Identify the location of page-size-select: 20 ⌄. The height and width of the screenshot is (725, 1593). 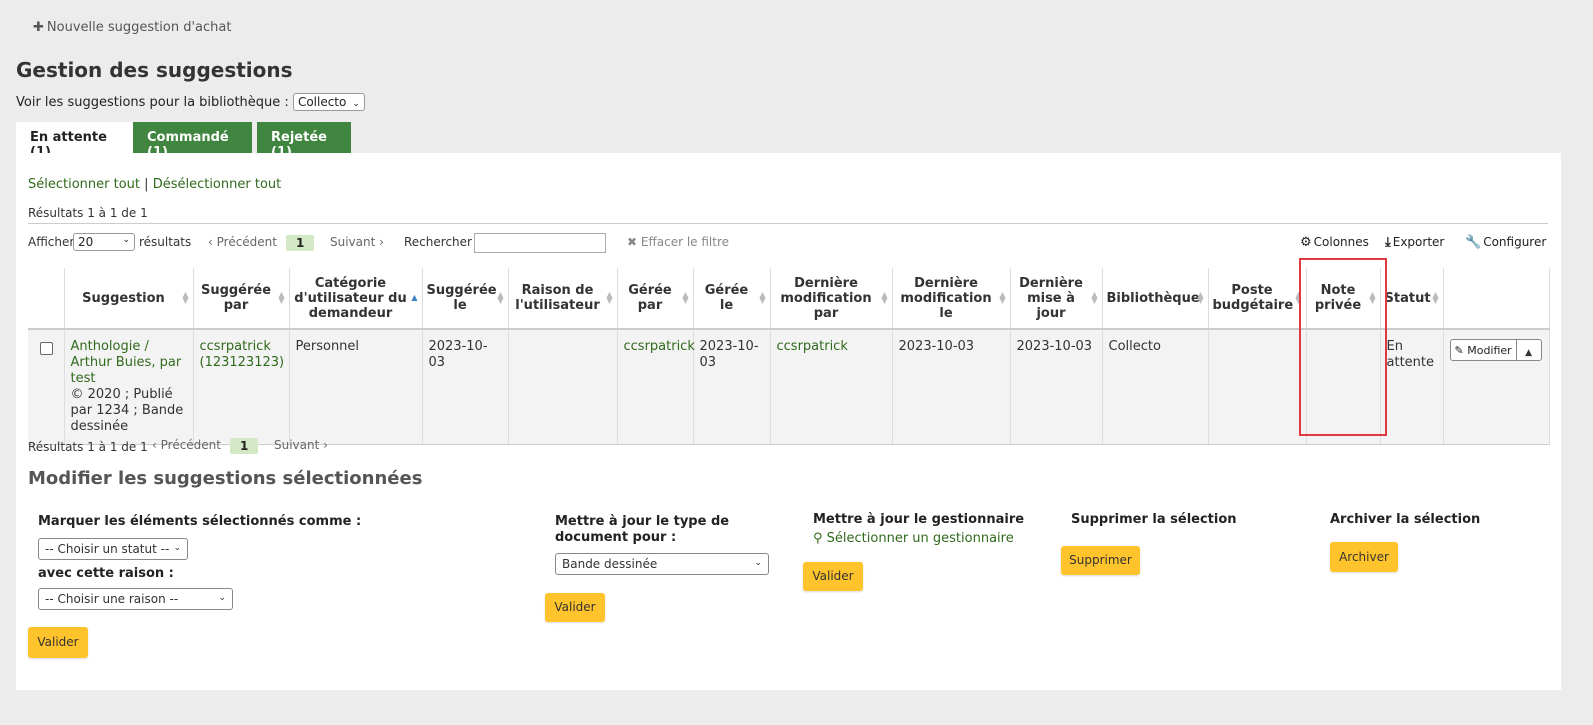
(104, 242).